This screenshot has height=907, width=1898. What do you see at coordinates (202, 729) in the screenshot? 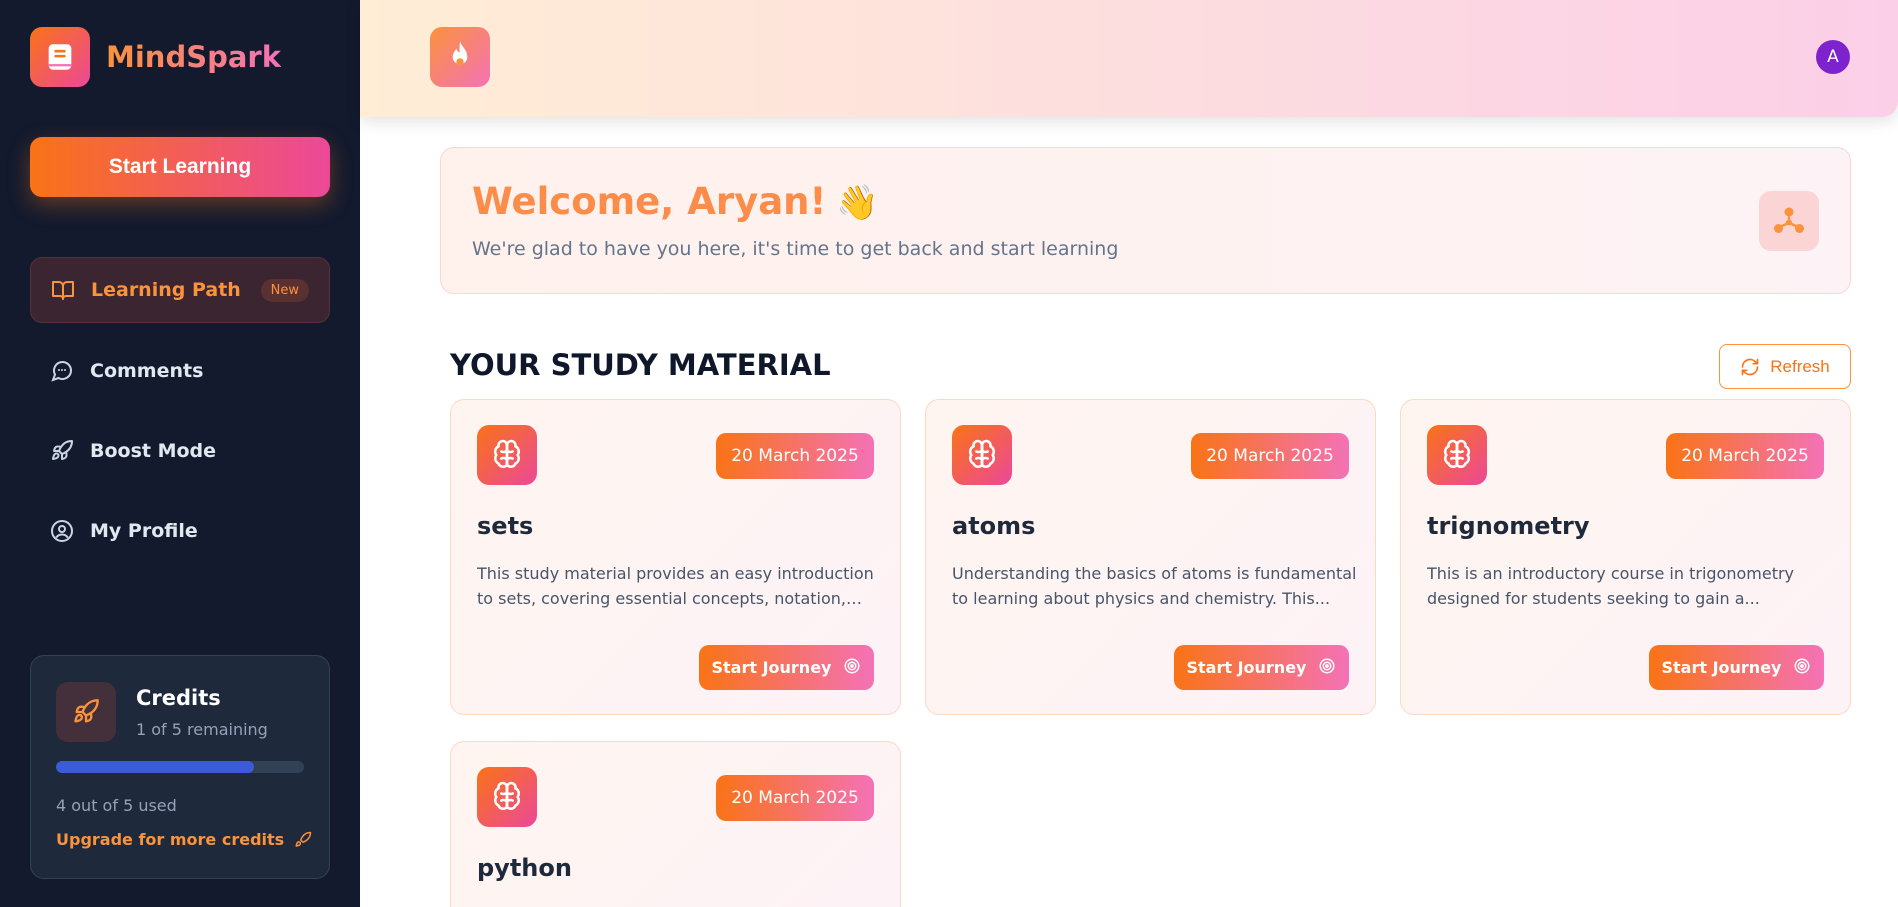
I see `credits-remaining: 1 of 5 remaining` at bounding box center [202, 729].